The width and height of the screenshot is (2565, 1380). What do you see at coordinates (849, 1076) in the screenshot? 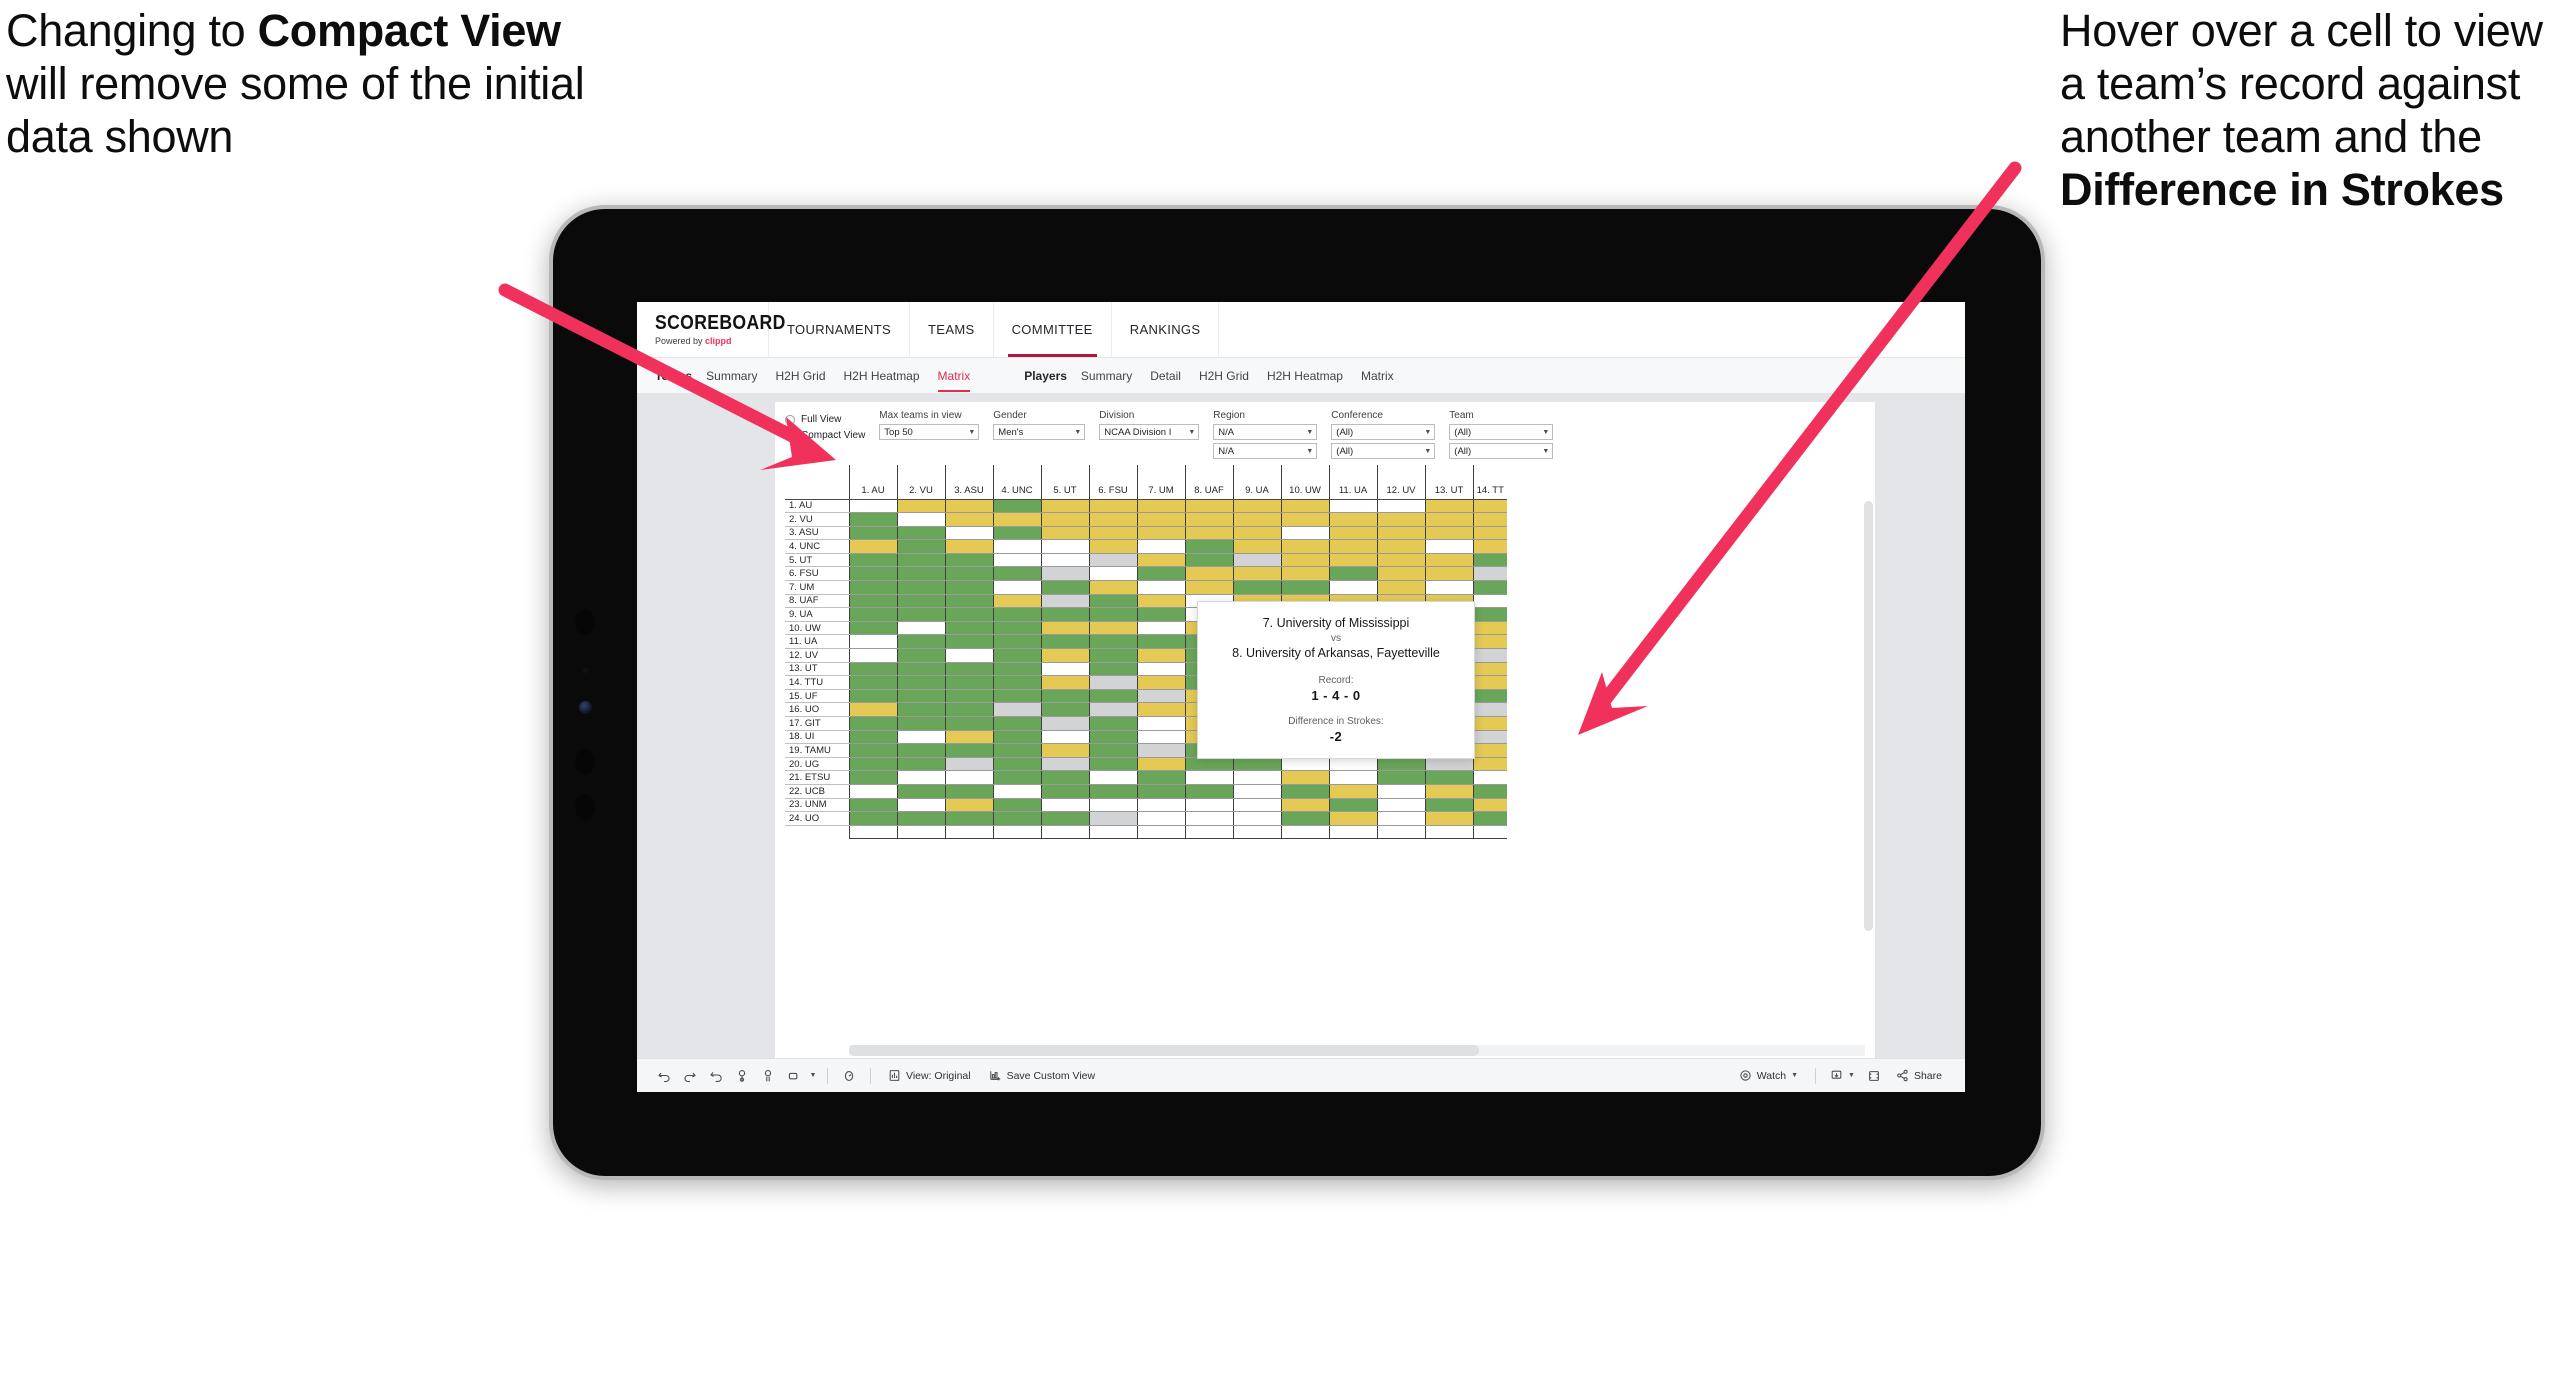
I see `highlight-tool-icon` at bounding box center [849, 1076].